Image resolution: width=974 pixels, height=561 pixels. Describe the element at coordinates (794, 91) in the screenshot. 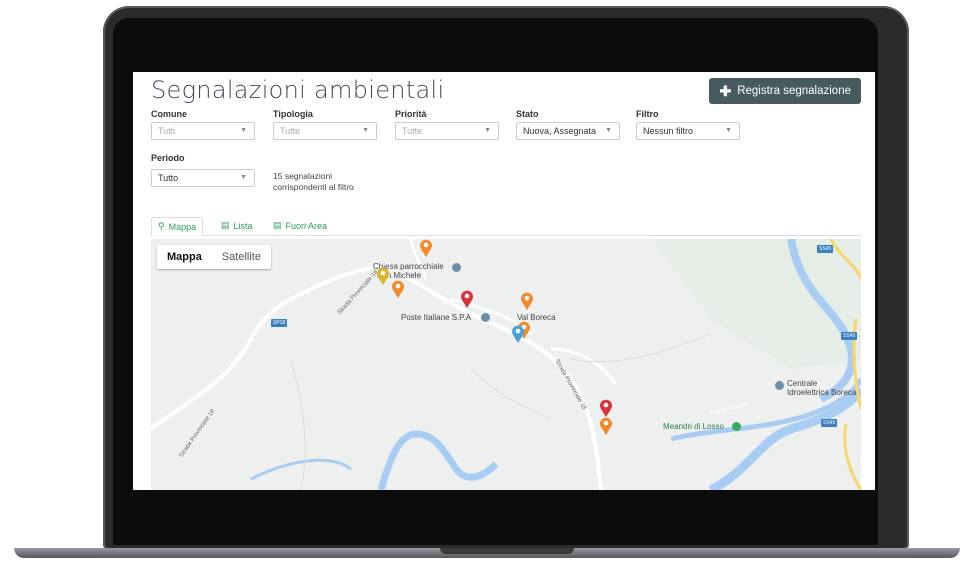

I see `register-report-label: Registra segnalazione` at that location.